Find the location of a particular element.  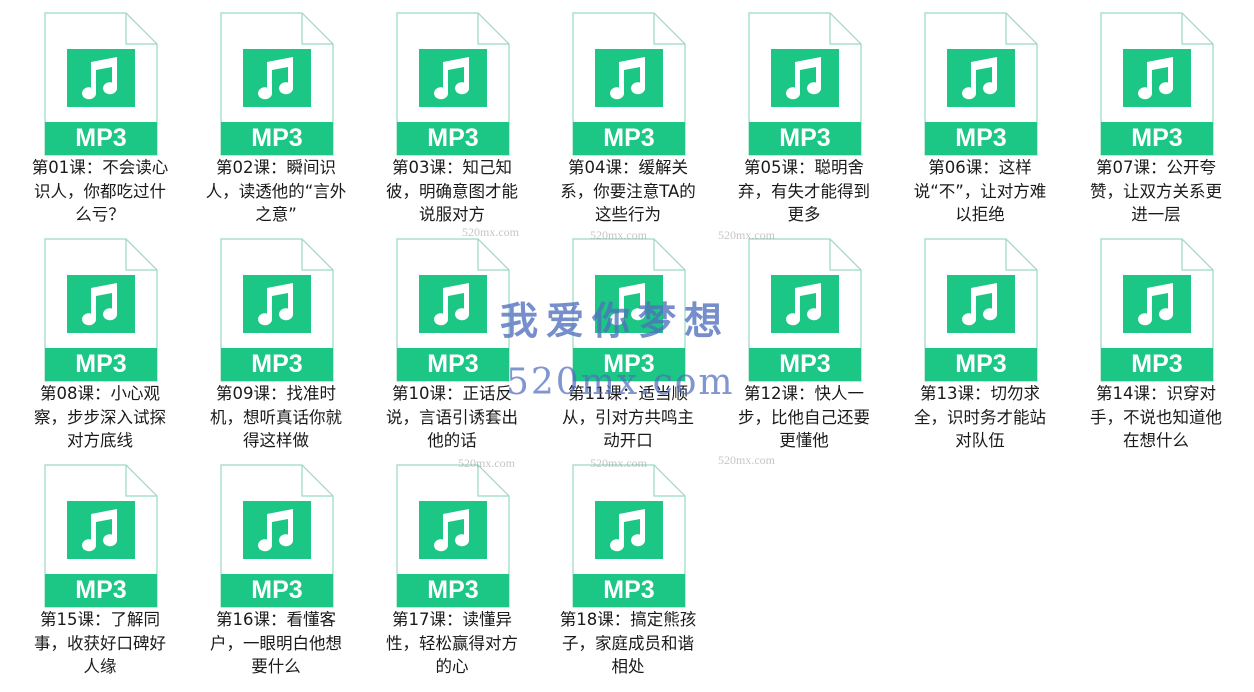

file-item: MP3 第07课：公开夸赞，让双方关系更进一层 is located at coordinates (1144, 113).